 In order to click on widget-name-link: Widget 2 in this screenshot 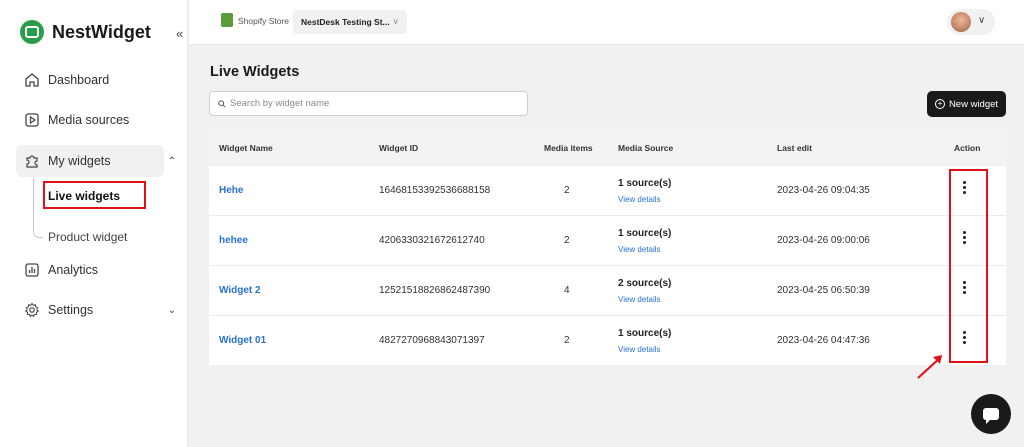, I will do `click(240, 290)`.